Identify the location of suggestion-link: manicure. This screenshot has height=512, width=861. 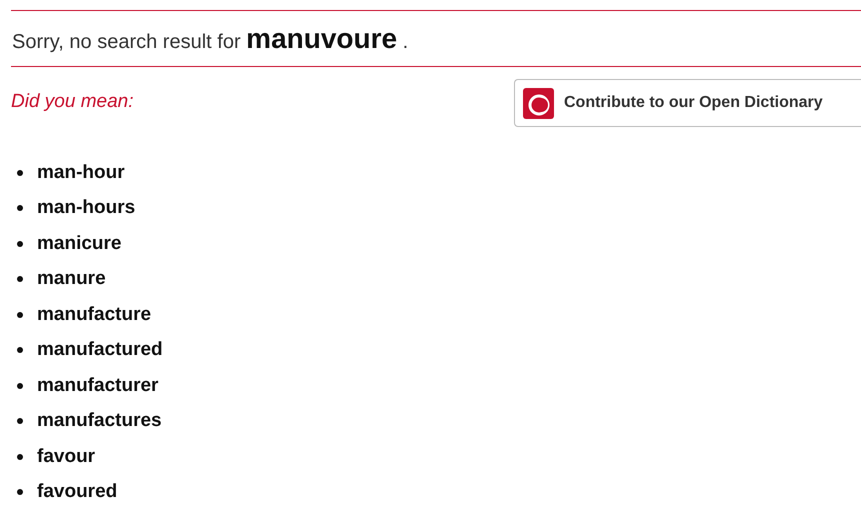
(79, 243).